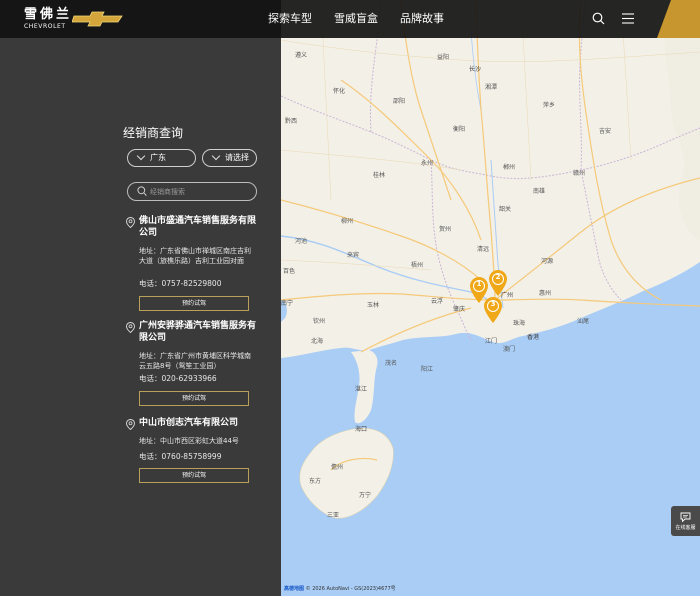 The width and height of the screenshot is (700, 596). What do you see at coordinates (605, 131) in the screenshot?
I see `map-label: 吉安` at bounding box center [605, 131].